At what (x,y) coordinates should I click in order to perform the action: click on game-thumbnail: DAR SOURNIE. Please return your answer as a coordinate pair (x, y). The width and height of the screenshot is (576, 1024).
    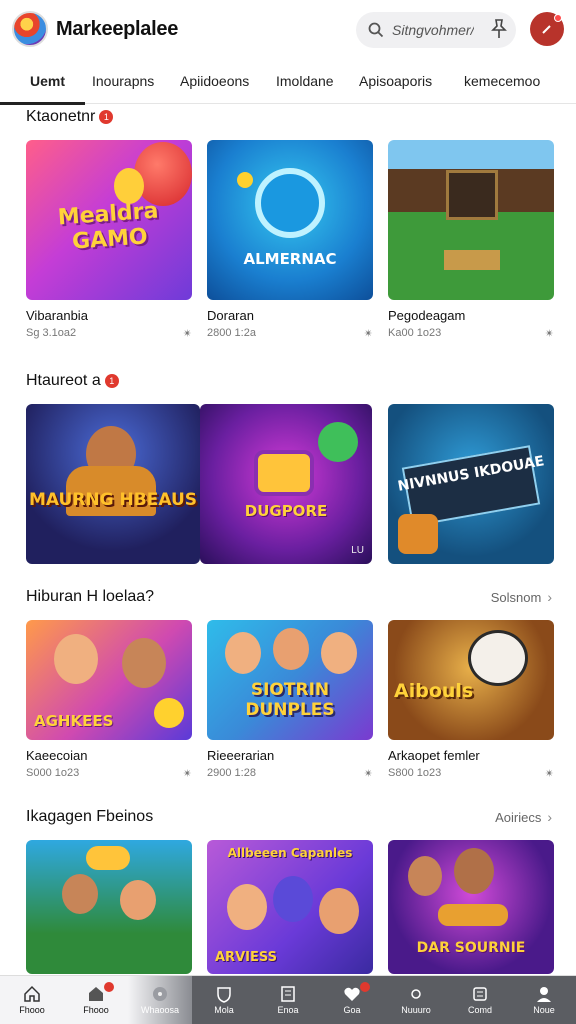
    Looking at the image, I should click on (471, 907).